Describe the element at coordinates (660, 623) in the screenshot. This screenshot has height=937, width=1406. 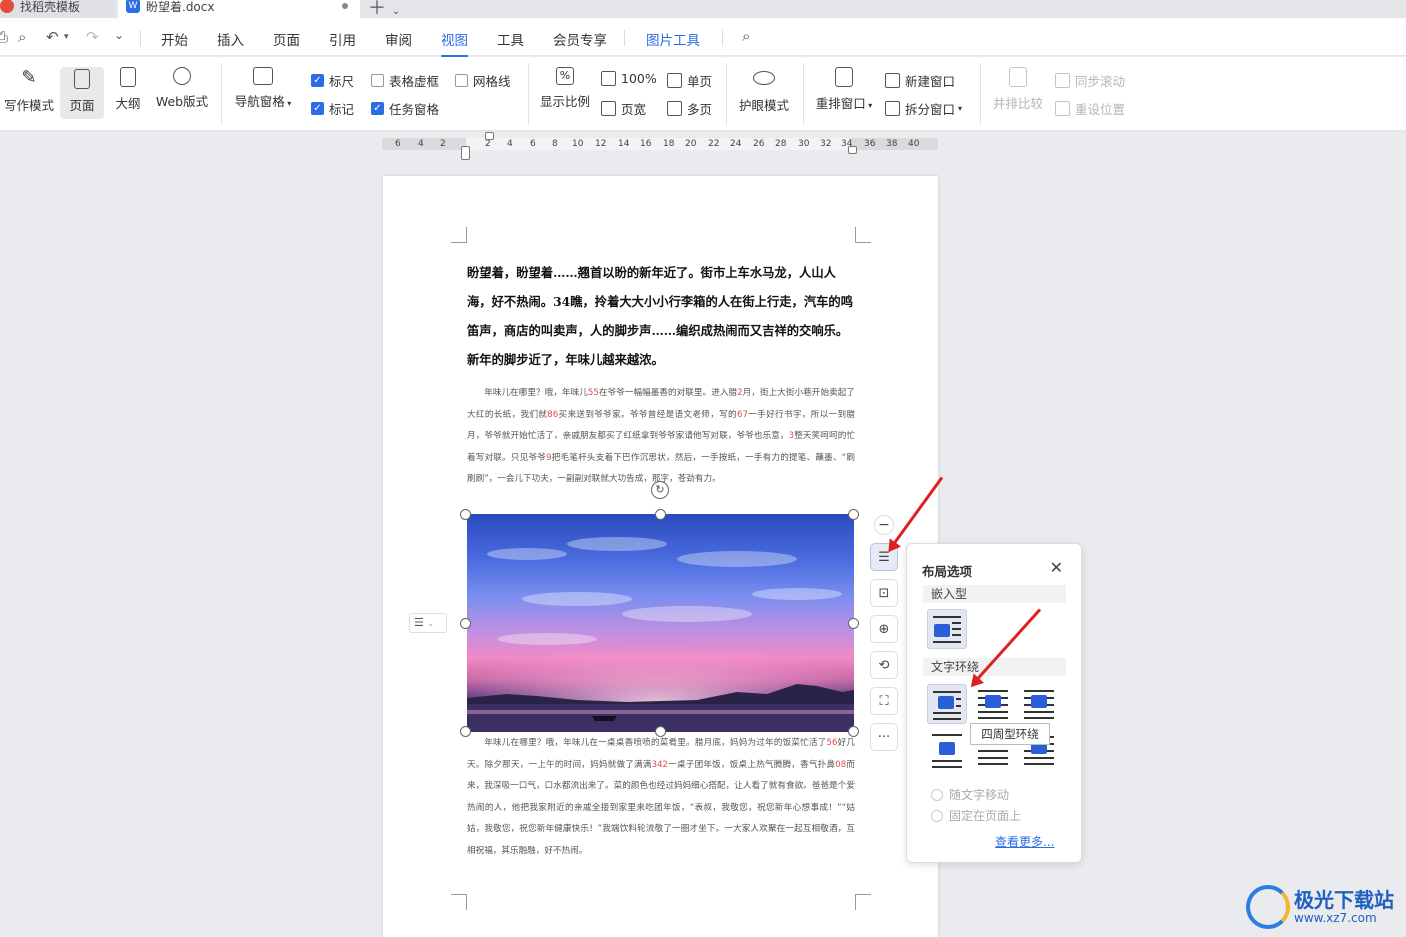
I see `sunset-image` at that location.